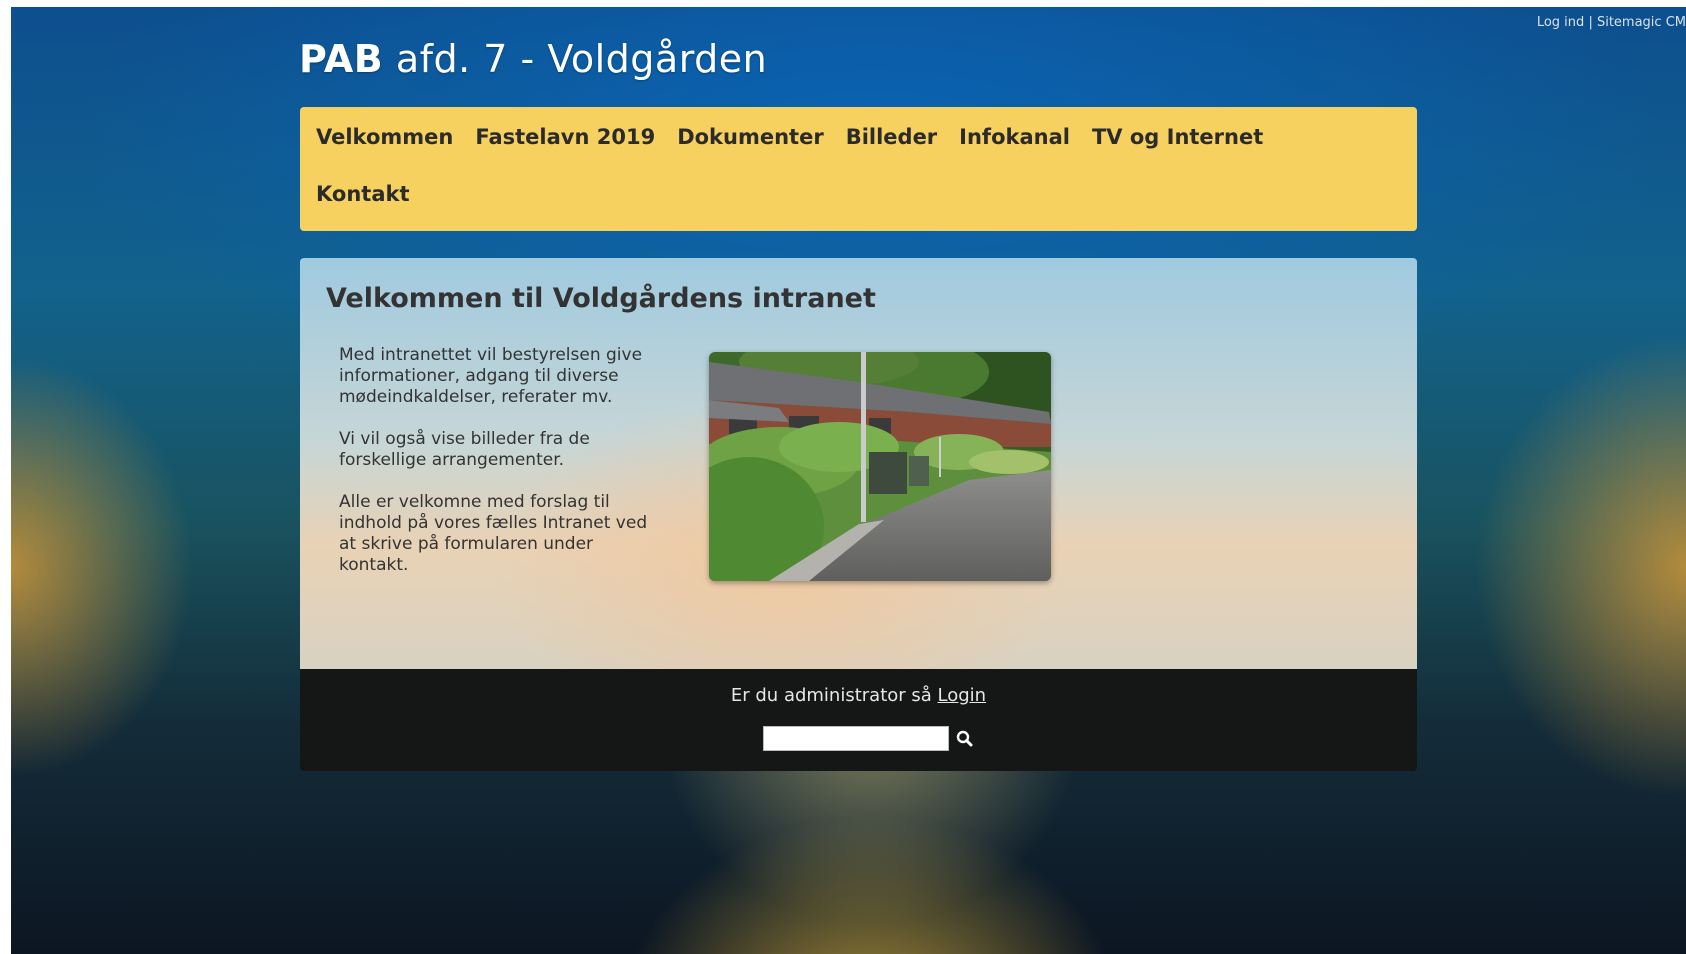 This screenshot has width=1686, height=954. I want to click on login-toplink: Log ind, so click(1560, 22).